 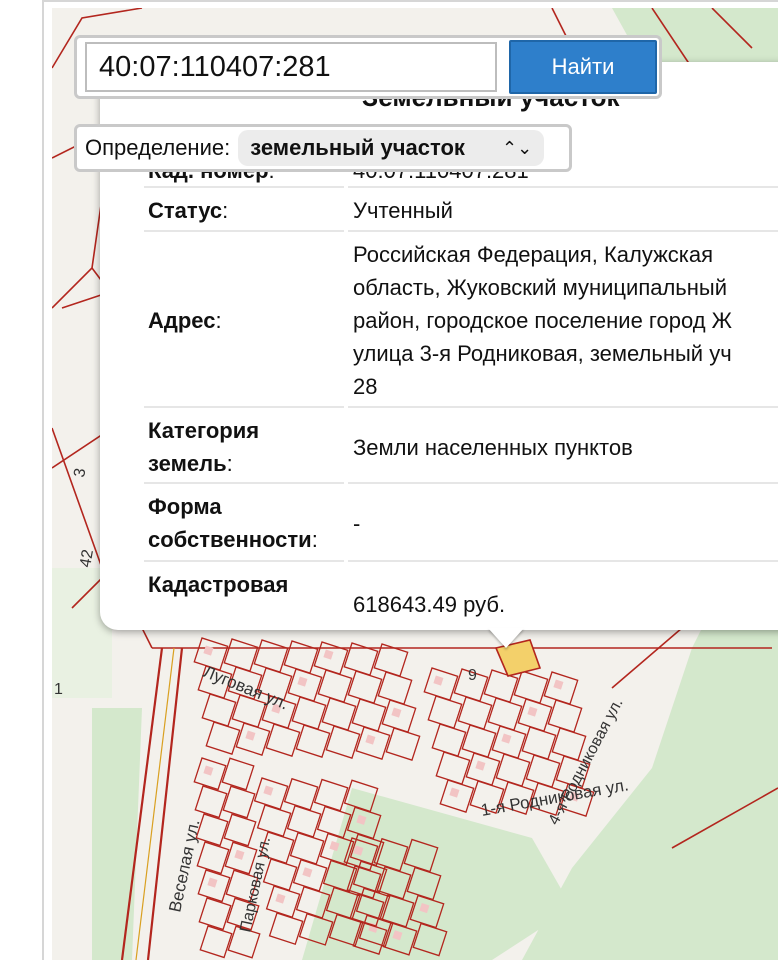 What do you see at coordinates (472, 675) in the screenshot?
I see `street-label: 9` at bounding box center [472, 675].